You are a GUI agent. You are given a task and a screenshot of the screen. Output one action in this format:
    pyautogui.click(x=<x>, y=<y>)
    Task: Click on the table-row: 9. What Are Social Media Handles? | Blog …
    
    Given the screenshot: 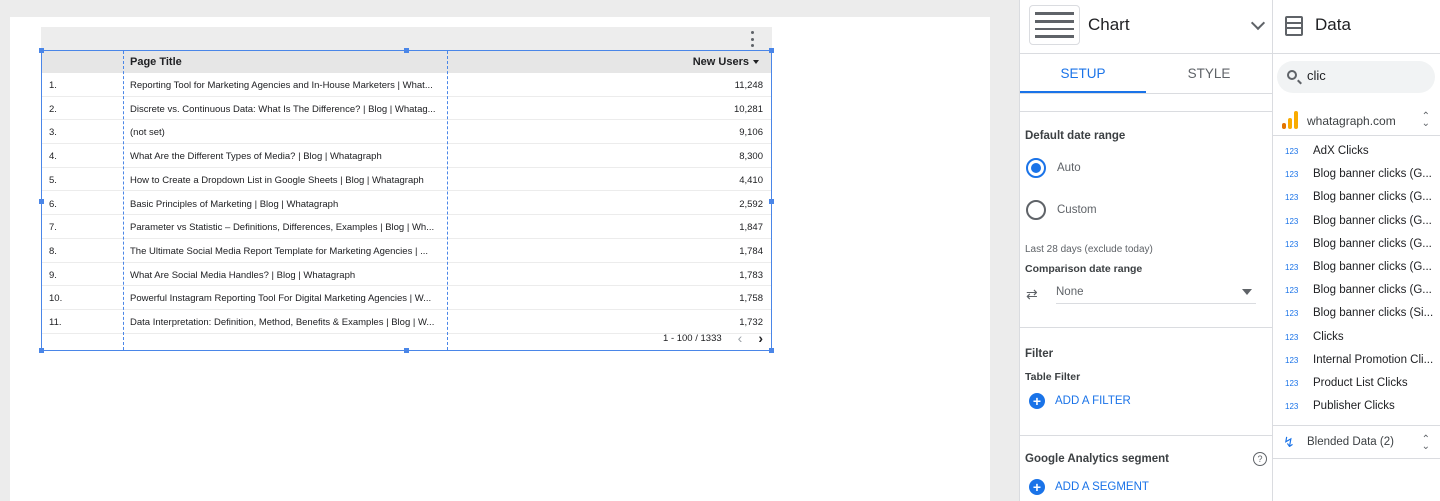 What is the action you would take?
    pyautogui.click(x=406, y=275)
    